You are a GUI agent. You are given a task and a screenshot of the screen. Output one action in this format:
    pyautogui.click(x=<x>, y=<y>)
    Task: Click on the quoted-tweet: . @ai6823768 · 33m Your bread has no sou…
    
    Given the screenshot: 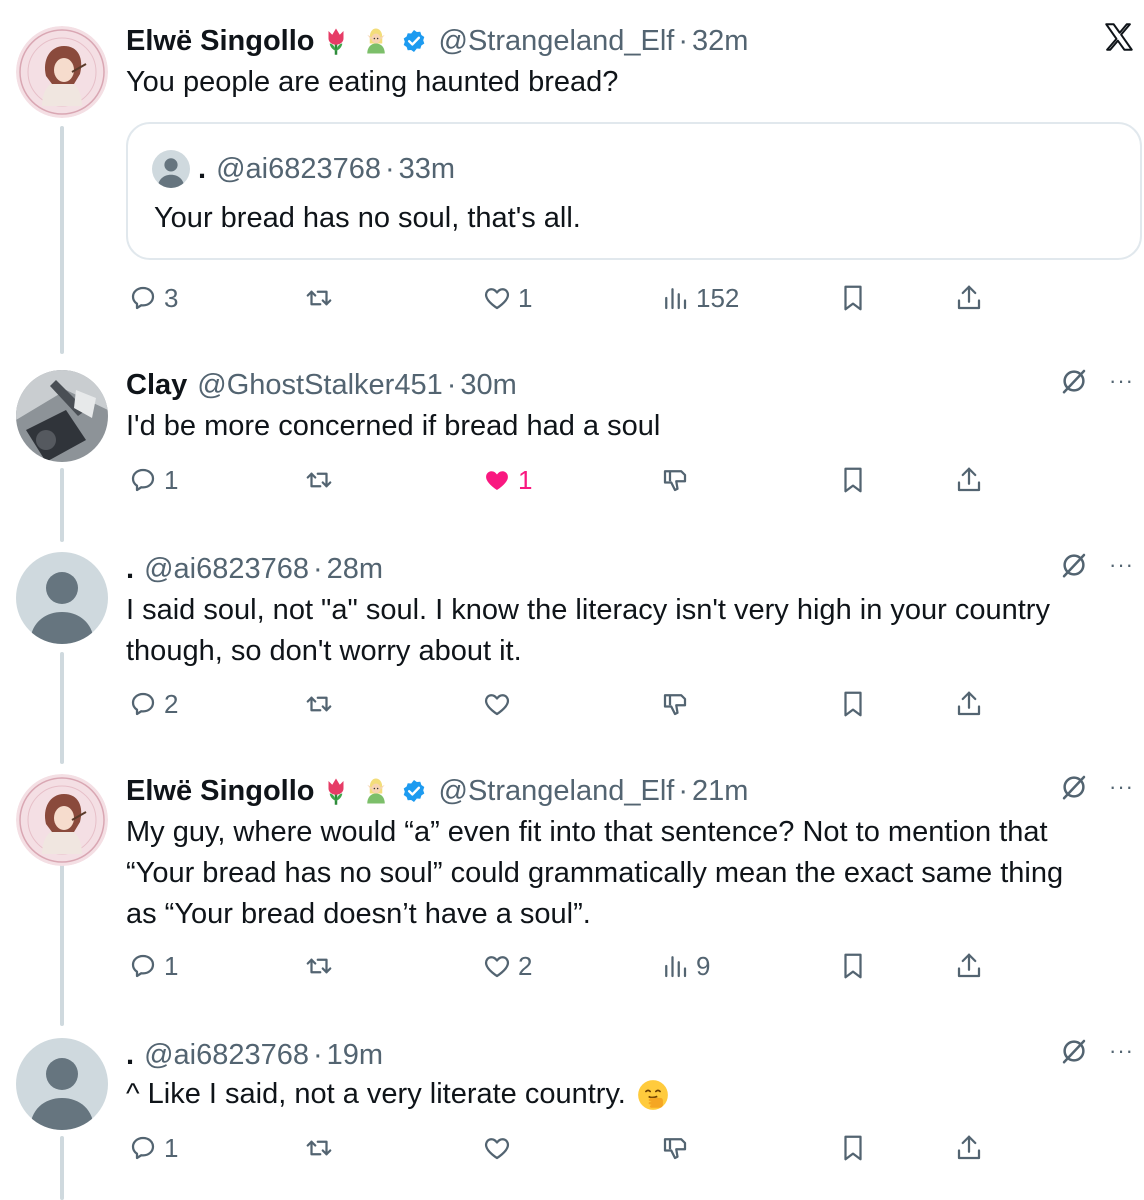 What is the action you would take?
    pyautogui.click(x=634, y=191)
    